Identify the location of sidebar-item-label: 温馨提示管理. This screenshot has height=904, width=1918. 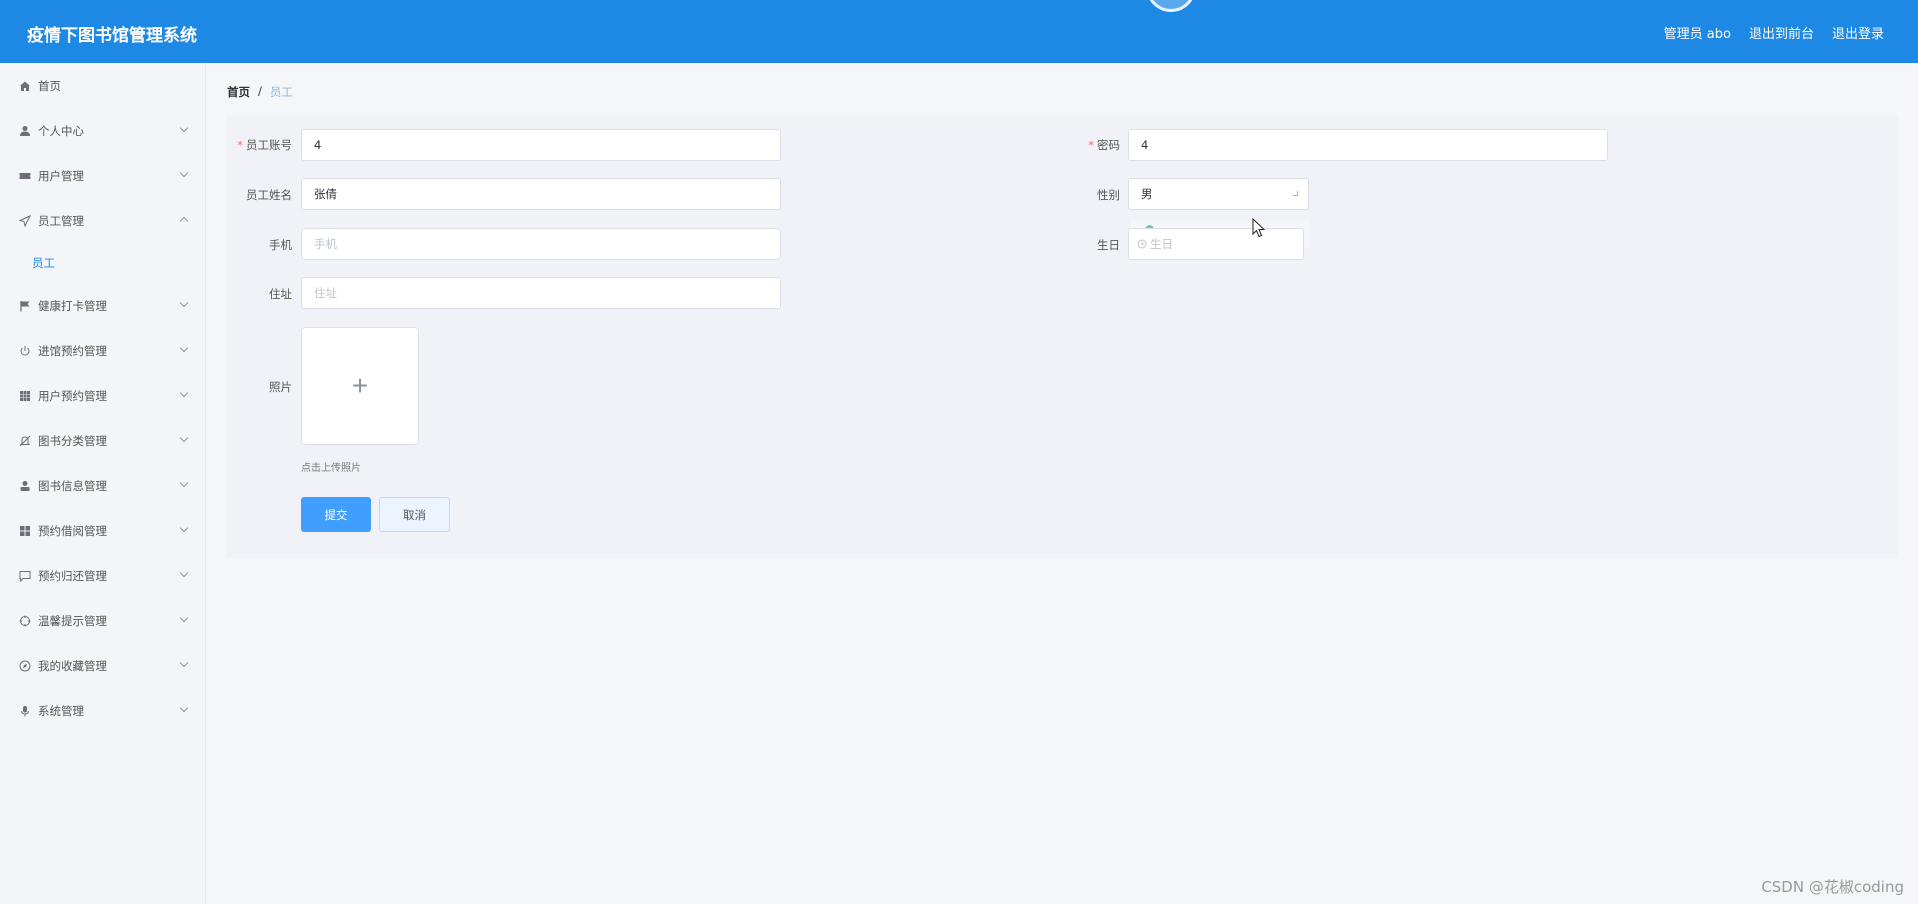
(72, 620).